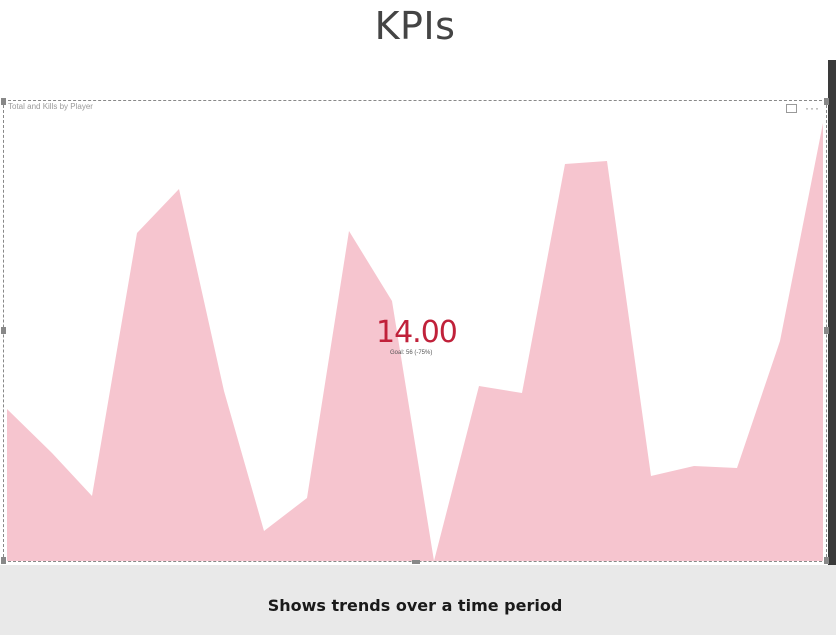 This screenshot has height=635, width=836. What do you see at coordinates (791, 108) in the screenshot?
I see `focus-mode-icon` at bounding box center [791, 108].